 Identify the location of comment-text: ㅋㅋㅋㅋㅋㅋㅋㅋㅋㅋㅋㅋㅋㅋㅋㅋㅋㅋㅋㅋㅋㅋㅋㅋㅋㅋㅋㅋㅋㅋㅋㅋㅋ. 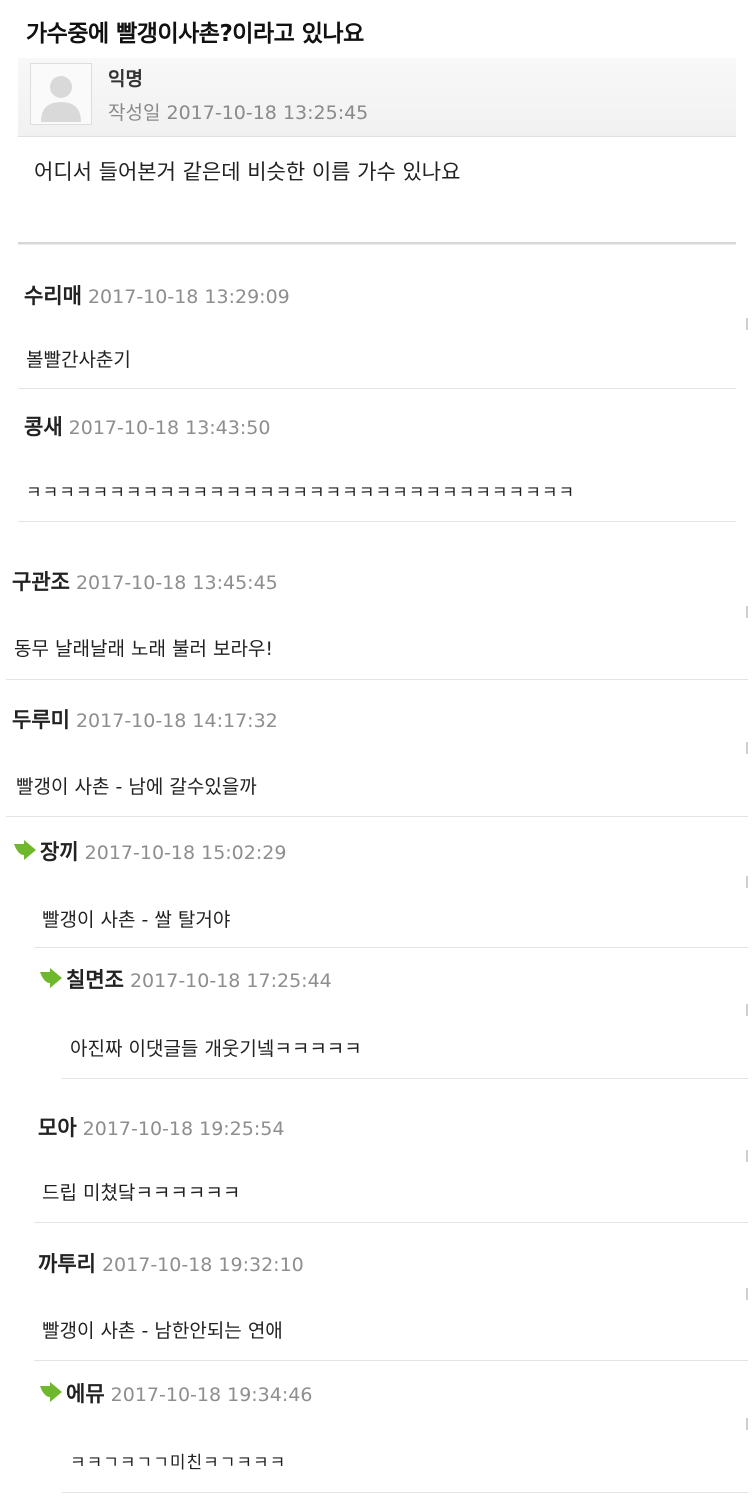
(301, 493).